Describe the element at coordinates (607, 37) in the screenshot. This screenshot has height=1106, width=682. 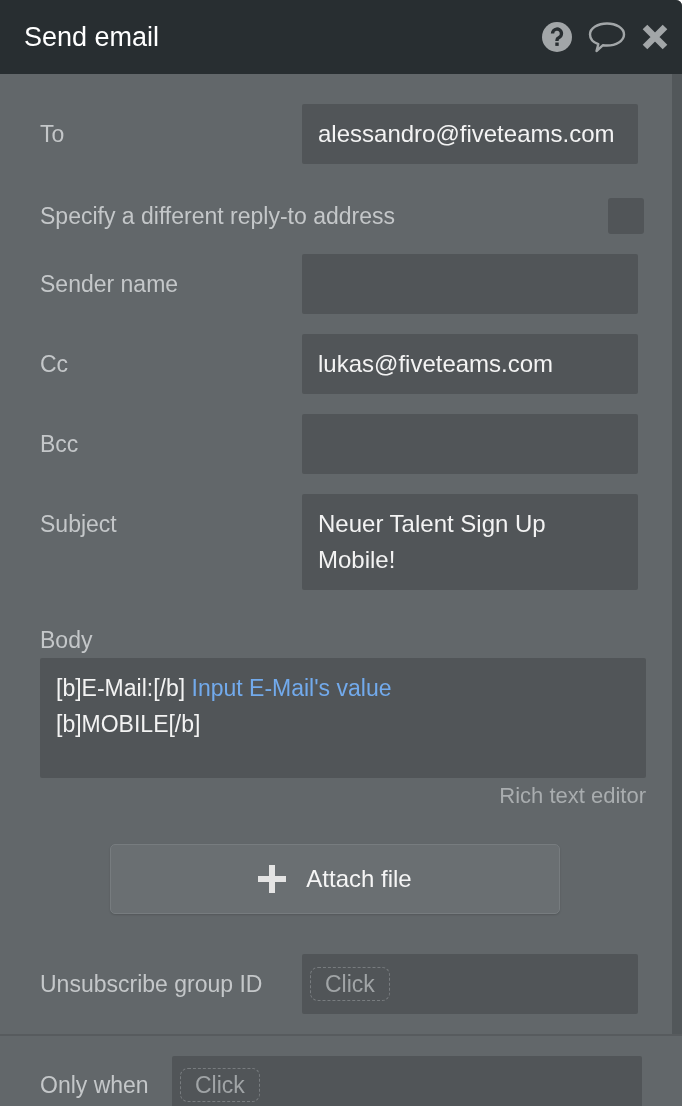
I see `speech-bubble-icon` at that location.